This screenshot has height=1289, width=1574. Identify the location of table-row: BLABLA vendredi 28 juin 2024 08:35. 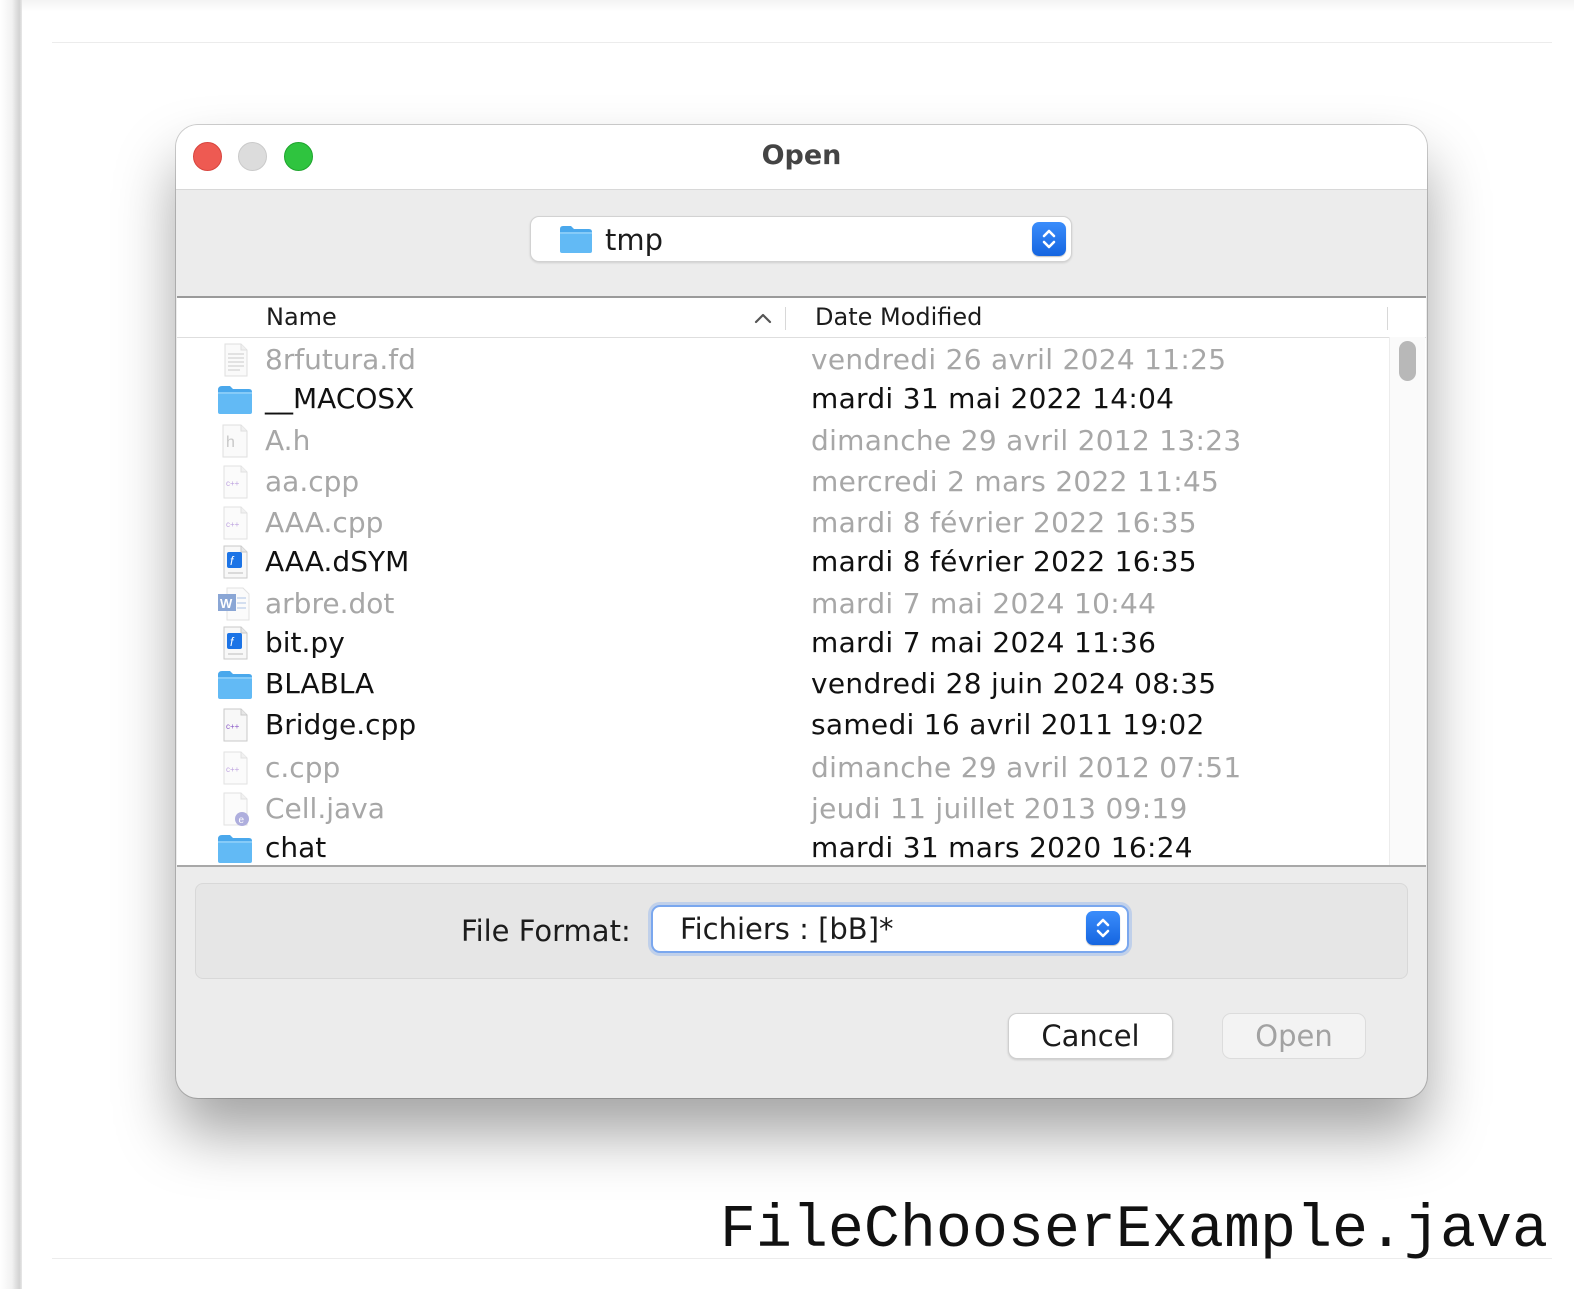
(783, 683).